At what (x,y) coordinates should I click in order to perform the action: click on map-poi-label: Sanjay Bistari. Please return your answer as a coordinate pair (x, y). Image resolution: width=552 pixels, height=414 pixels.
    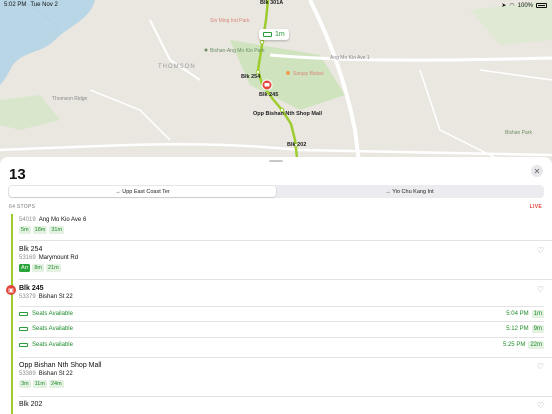
    Looking at the image, I should click on (308, 74).